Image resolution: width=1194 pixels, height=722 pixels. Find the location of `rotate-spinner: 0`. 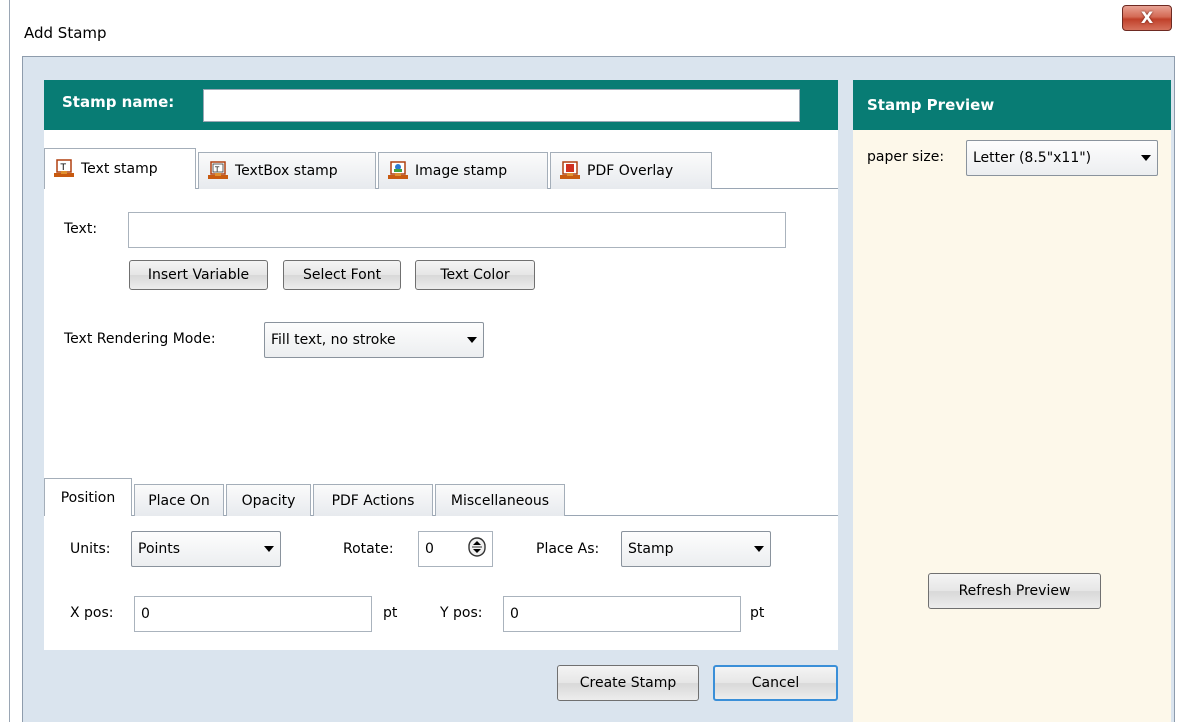

rotate-spinner: 0 is located at coordinates (455, 549).